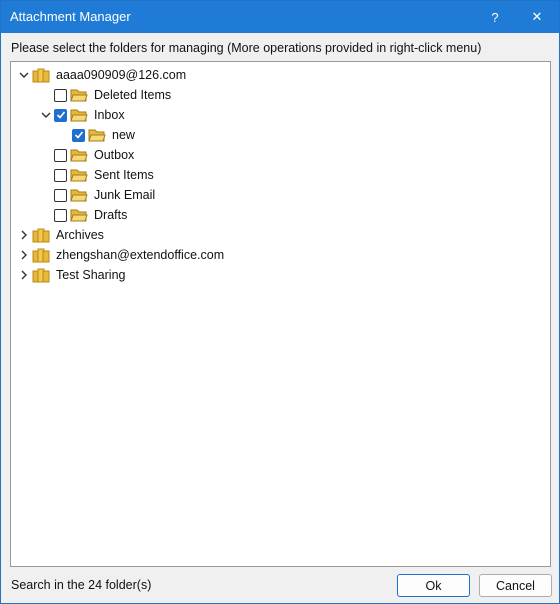 The image size is (560, 604). I want to click on junk-email-label: Junk Email, so click(125, 195).